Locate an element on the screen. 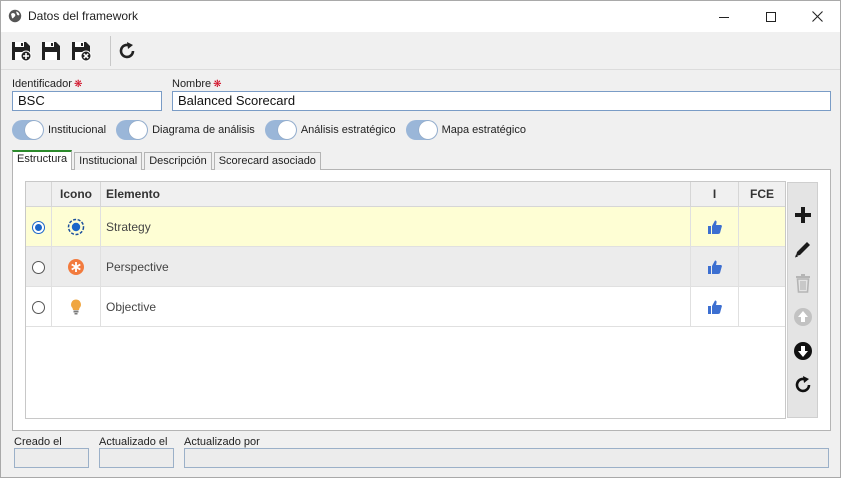 This screenshot has width=841, height=478. grid-side-toolbar is located at coordinates (802, 300).